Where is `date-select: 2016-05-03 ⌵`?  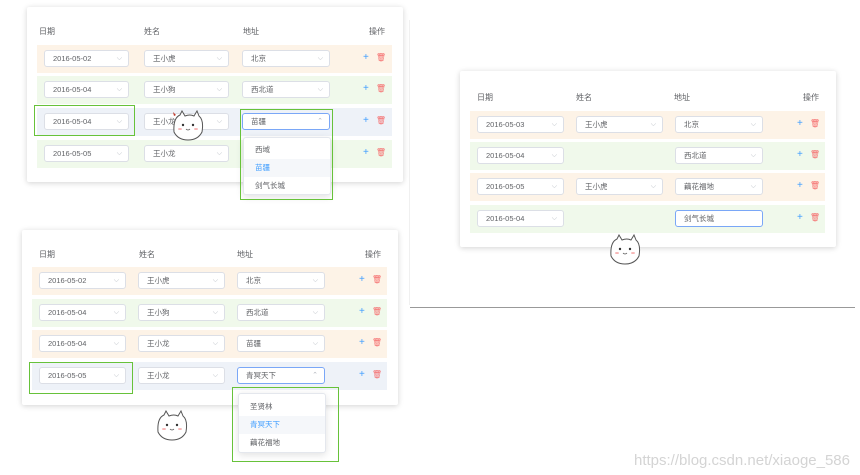 date-select: 2016-05-03 ⌵ is located at coordinates (520, 124).